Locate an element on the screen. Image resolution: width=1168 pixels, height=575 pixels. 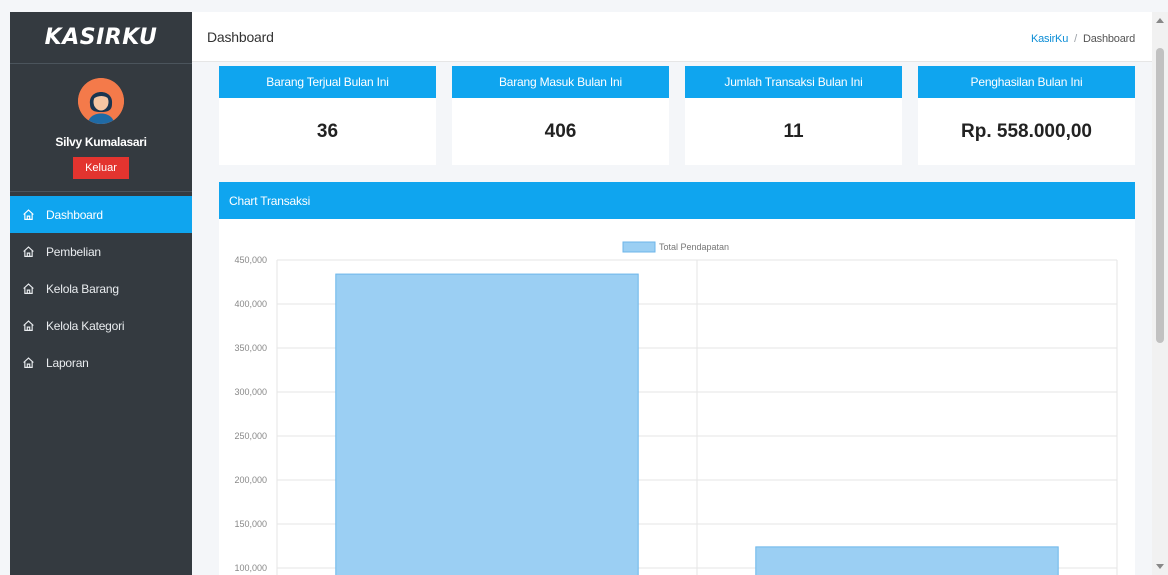
avatar is located at coordinates (101, 101).